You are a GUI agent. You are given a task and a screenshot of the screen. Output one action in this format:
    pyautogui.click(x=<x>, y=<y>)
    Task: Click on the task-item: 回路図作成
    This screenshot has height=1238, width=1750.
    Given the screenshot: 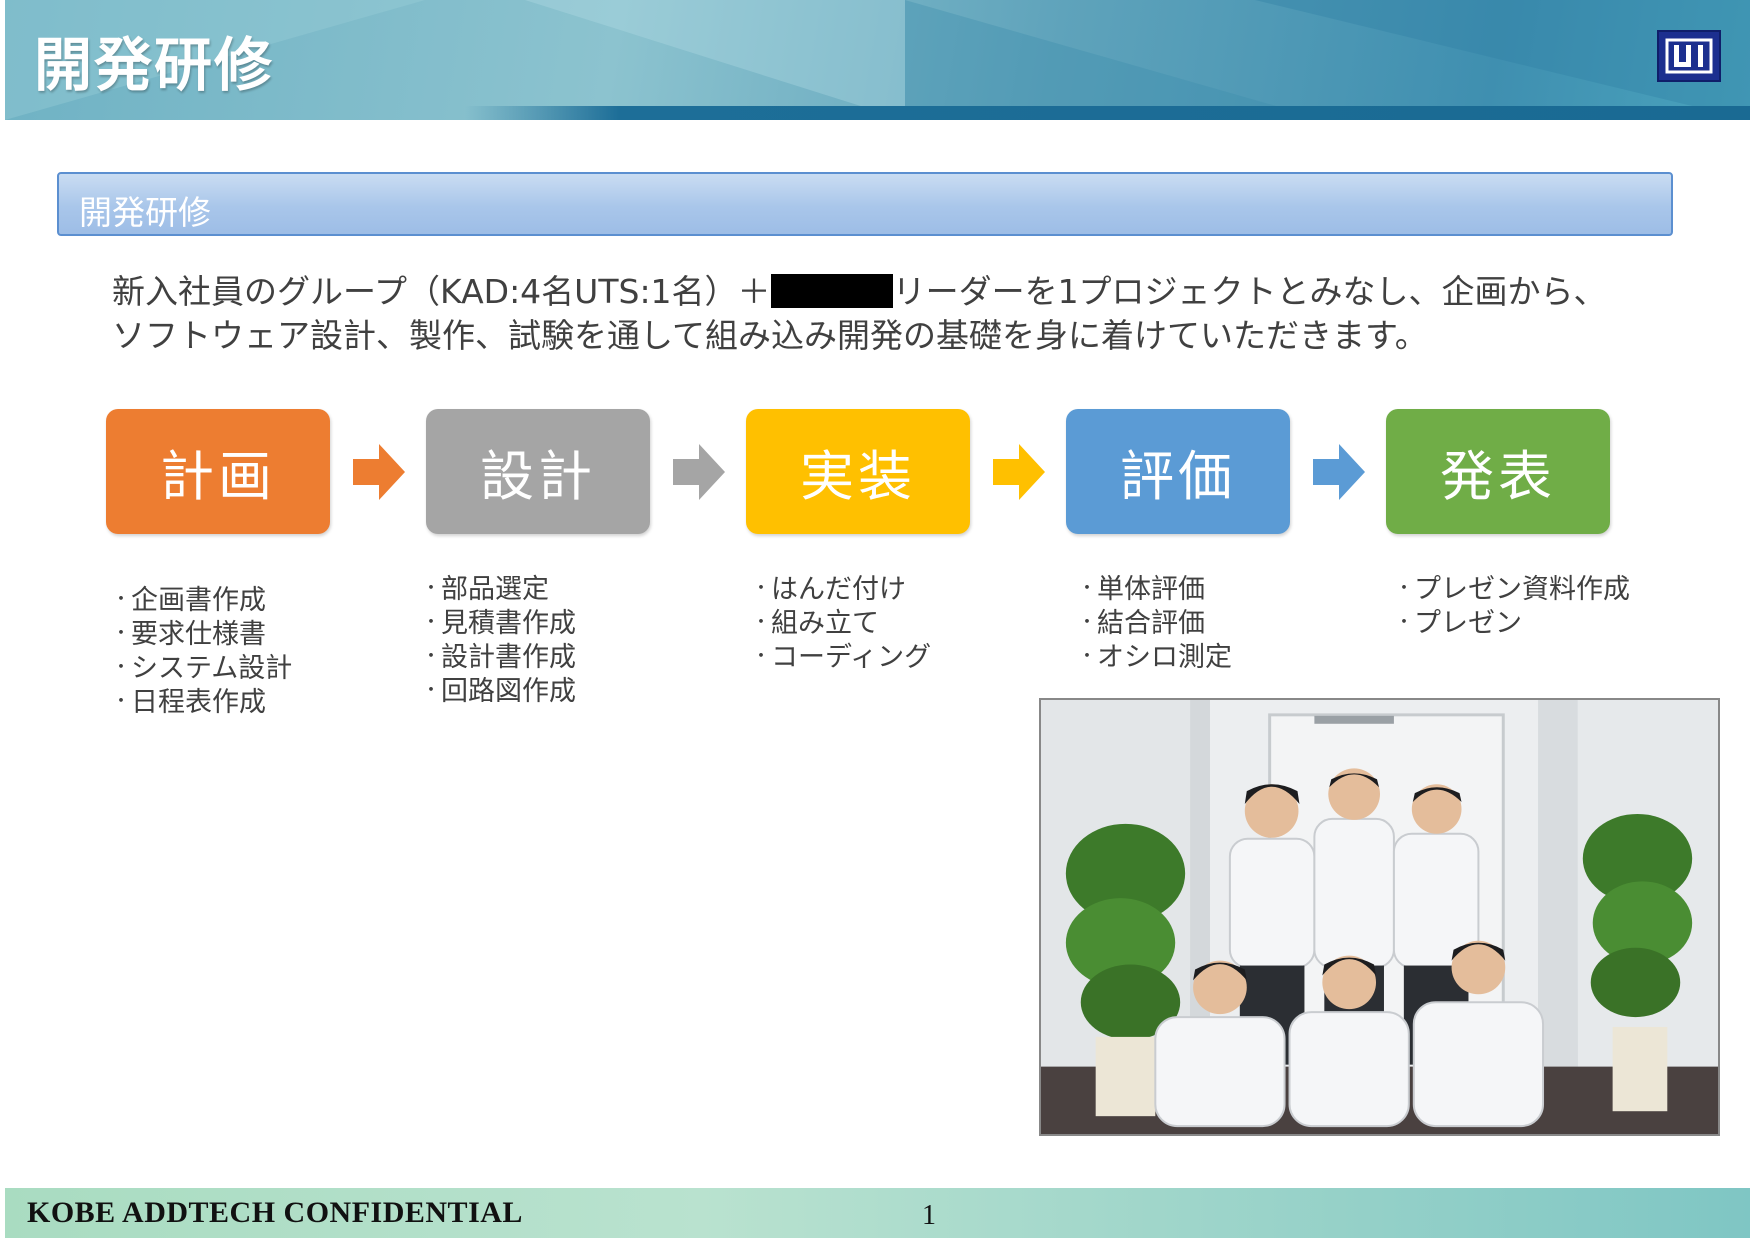 What is the action you would take?
    pyautogui.click(x=499, y=691)
    